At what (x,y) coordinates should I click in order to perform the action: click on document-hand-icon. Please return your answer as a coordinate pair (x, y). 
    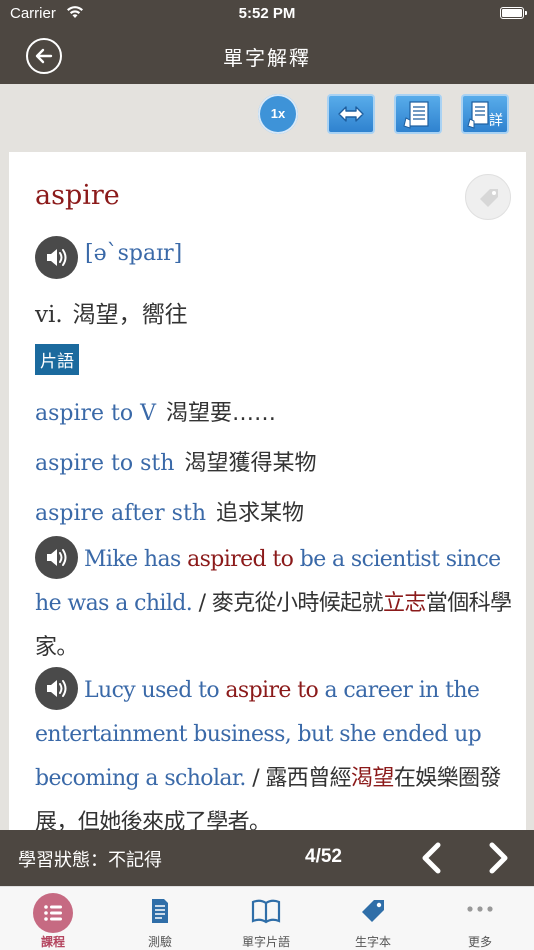
    Looking at the image, I should click on (416, 115).